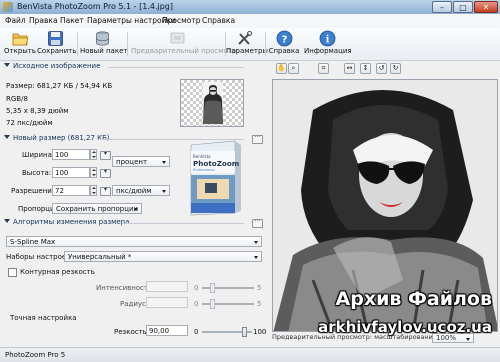  Describe the element at coordinates (281, 68) in the screenshot. I see `hand-tool-icon: ✋` at that location.